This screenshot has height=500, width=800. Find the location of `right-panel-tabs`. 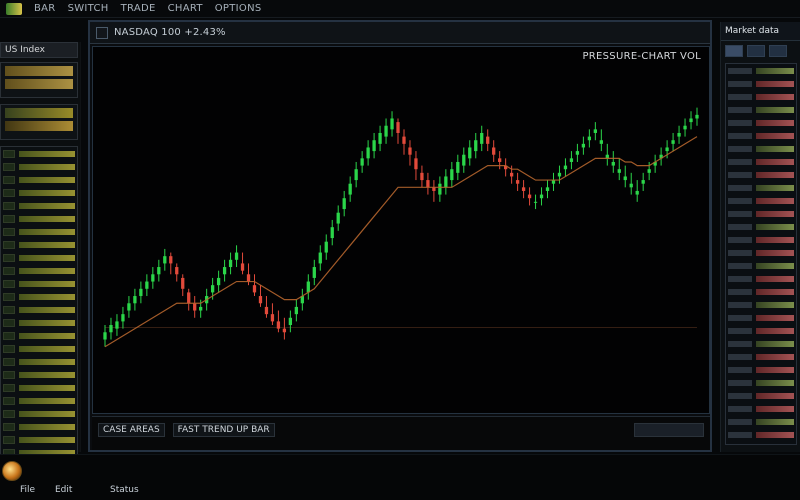

right-panel-tabs is located at coordinates (760, 51).